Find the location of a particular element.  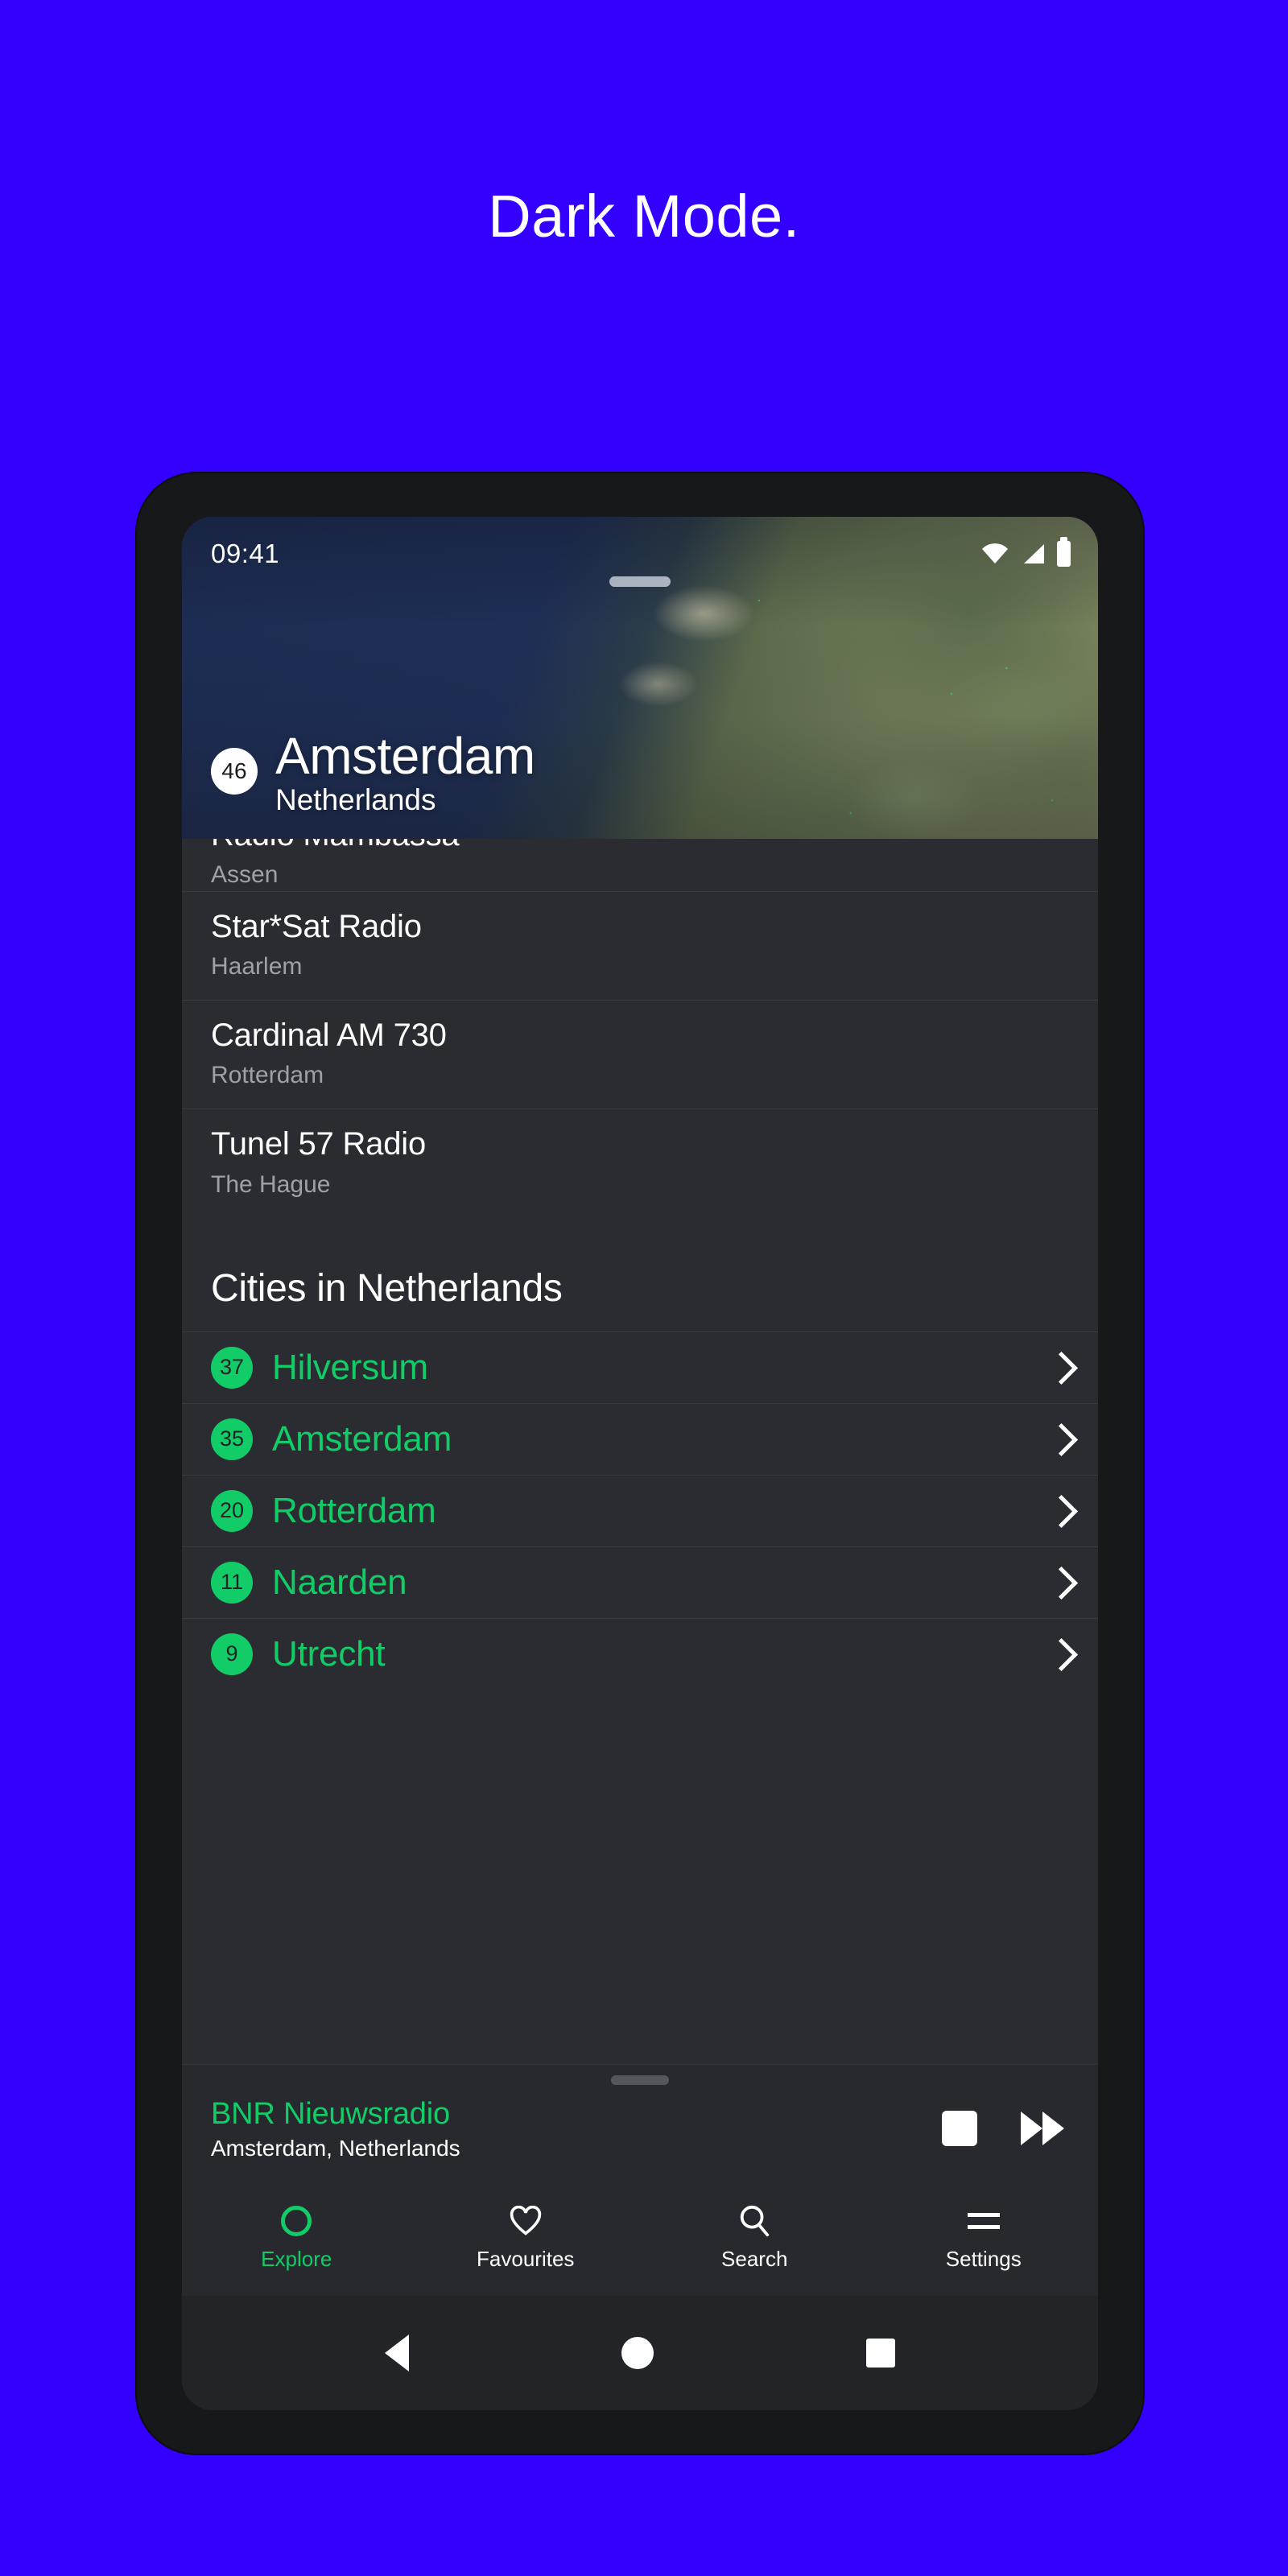

station-name: Tunel 57 Radio is located at coordinates (319, 1144).